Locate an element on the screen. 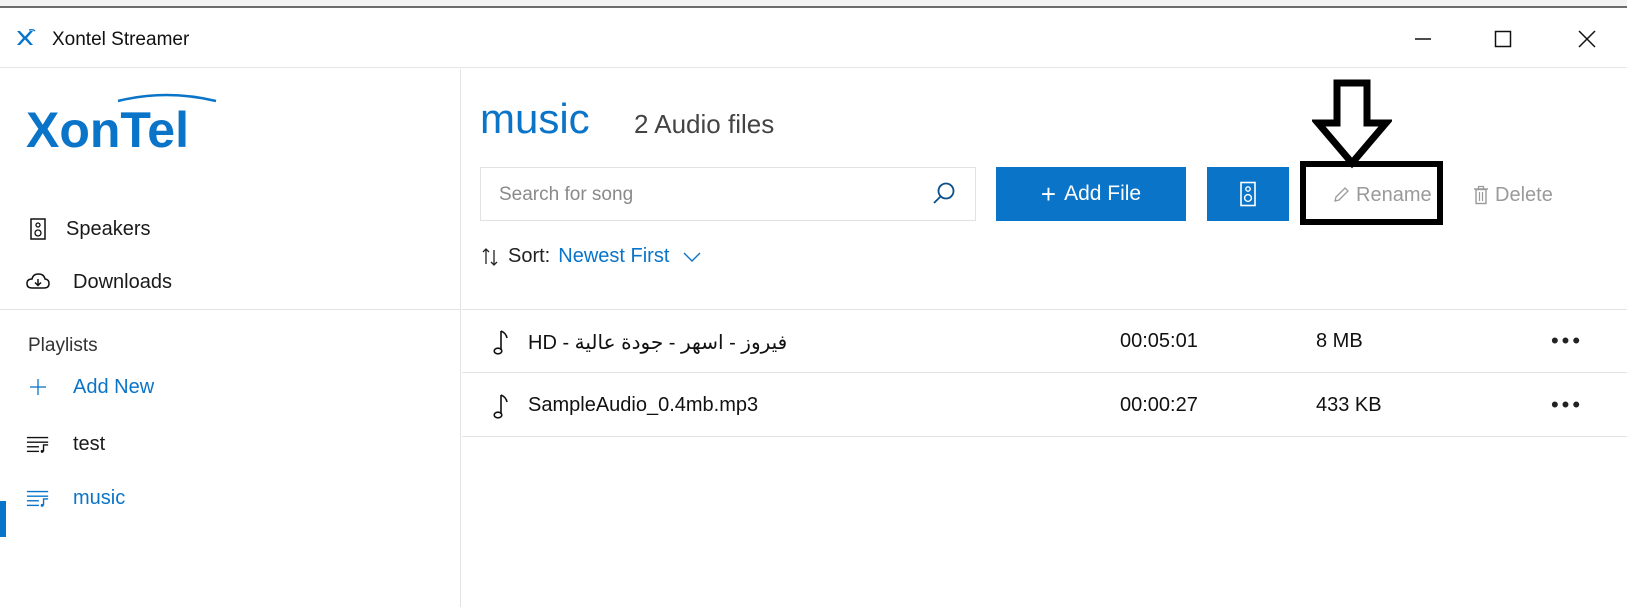 The image size is (1627, 607). window-title: Xontel Streamer is located at coordinates (121, 39).